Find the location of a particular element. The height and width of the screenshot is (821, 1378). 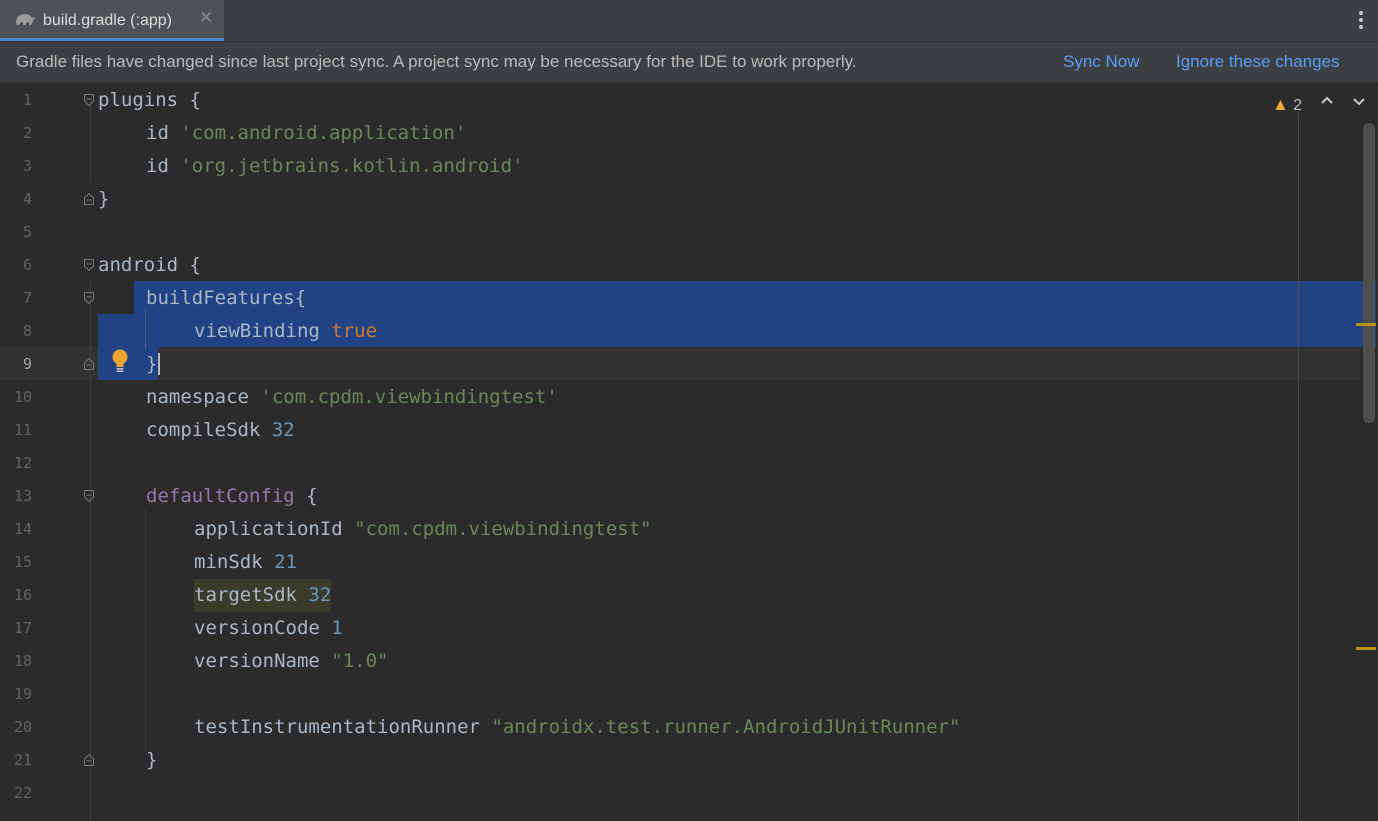

code-line-21: } is located at coordinates (152, 760).